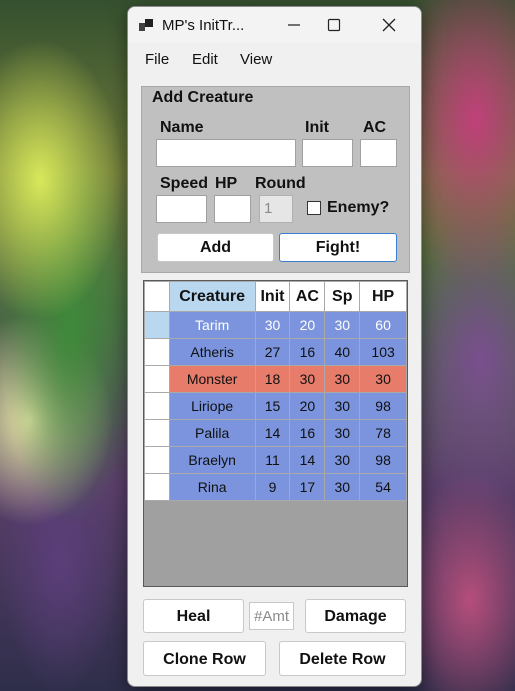 This screenshot has height=691, width=515. I want to click on maximize-button, so click(334, 25).